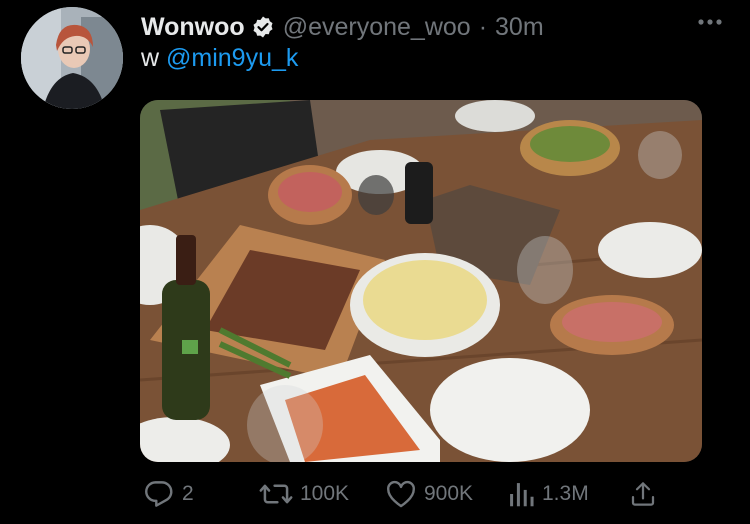 This screenshot has width=750, height=524. I want to click on author-handle: @everyone_woo, so click(377, 27).